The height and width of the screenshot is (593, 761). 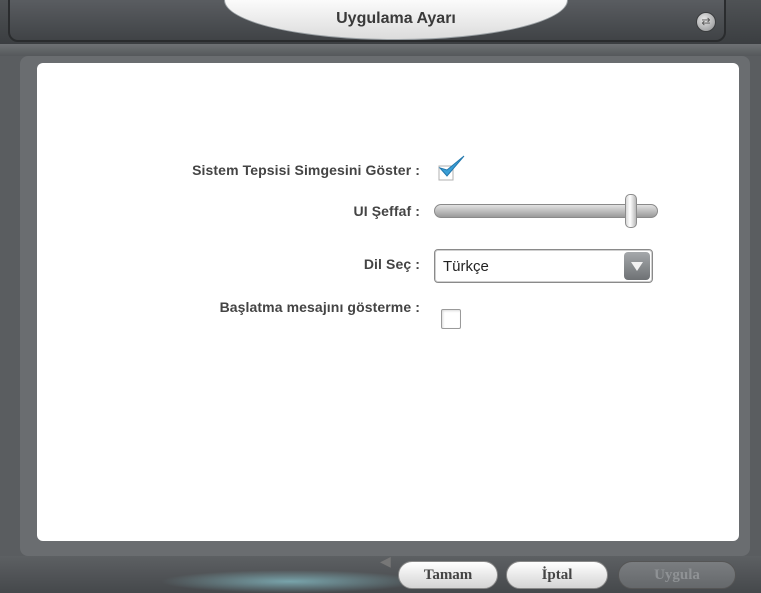 What do you see at coordinates (306, 170) in the screenshot?
I see `tray-icon-label: Sistem Tepsisi Simgesini Göster :` at bounding box center [306, 170].